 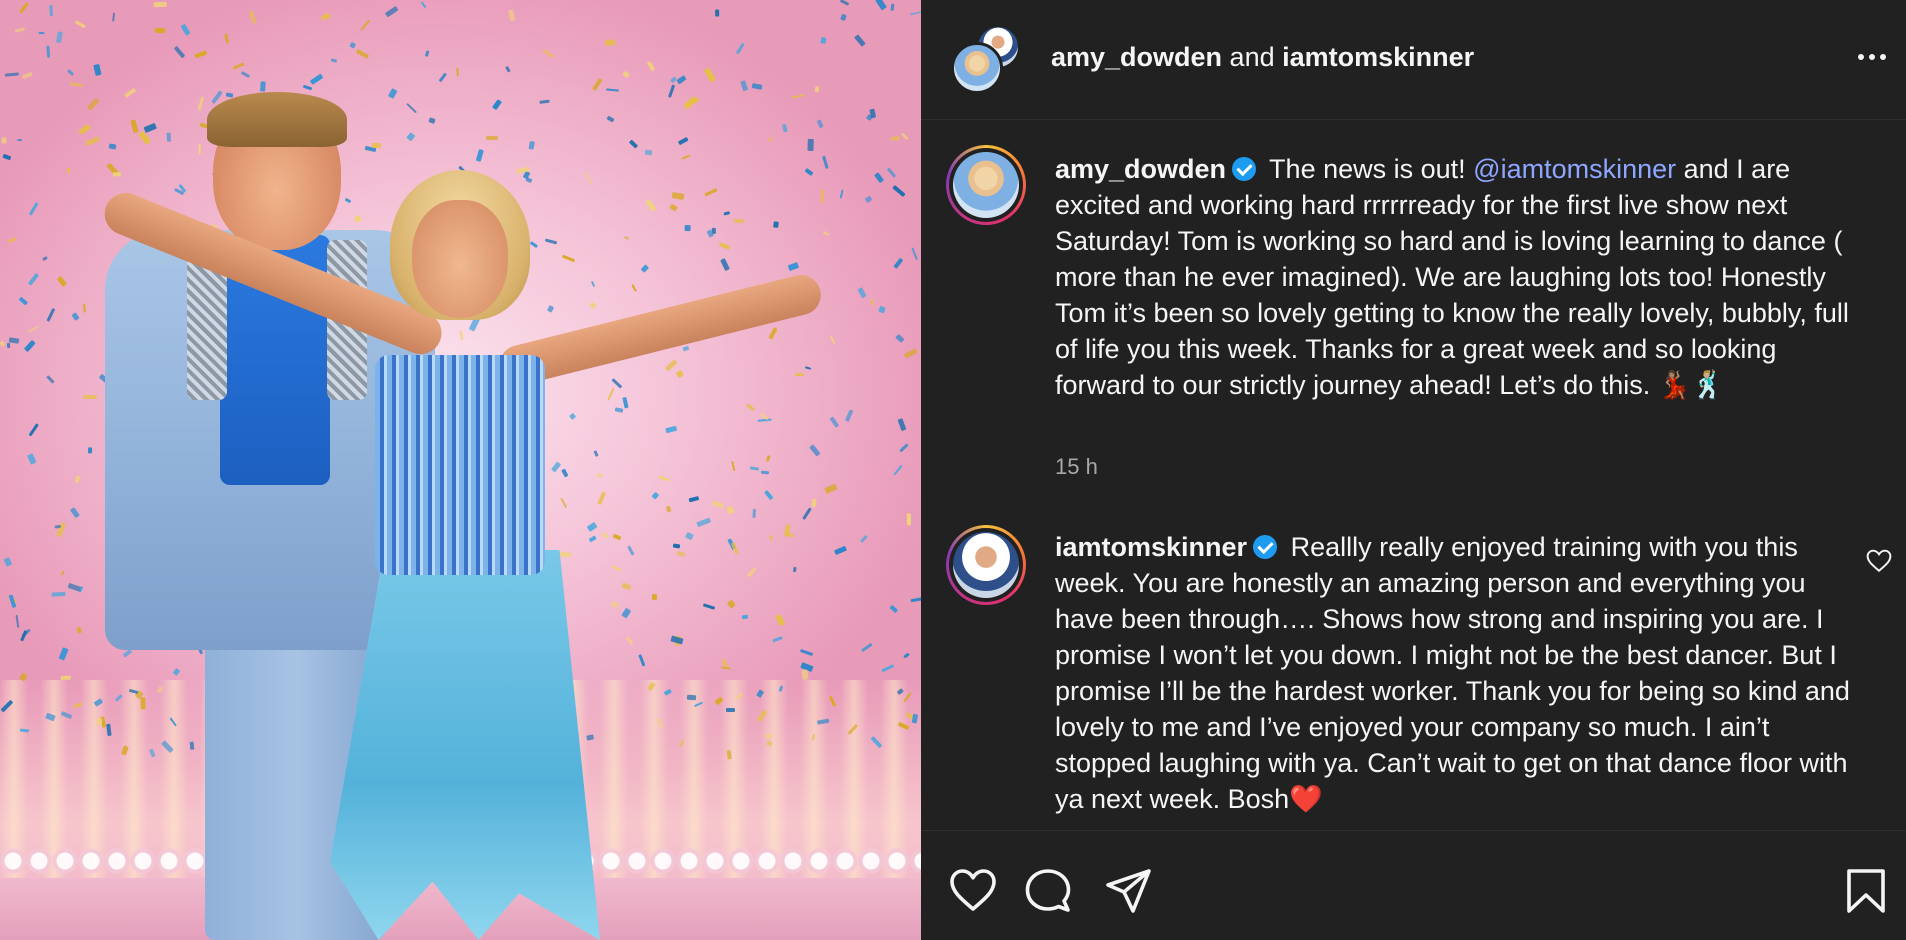 What do you see at coordinates (1413, 885) in the screenshot?
I see `action-bar` at bounding box center [1413, 885].